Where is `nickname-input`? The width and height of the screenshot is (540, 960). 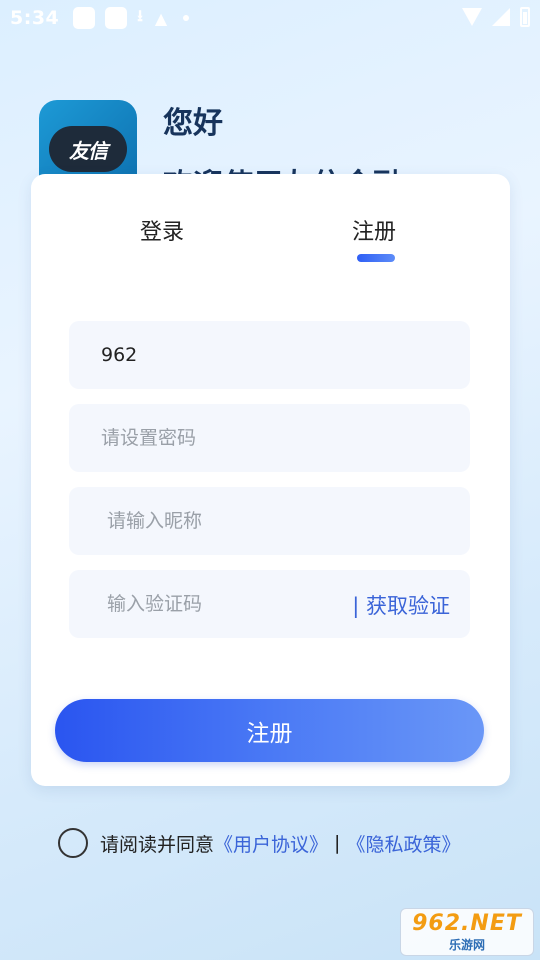 nickname-input is located at coordinates (269, 521).